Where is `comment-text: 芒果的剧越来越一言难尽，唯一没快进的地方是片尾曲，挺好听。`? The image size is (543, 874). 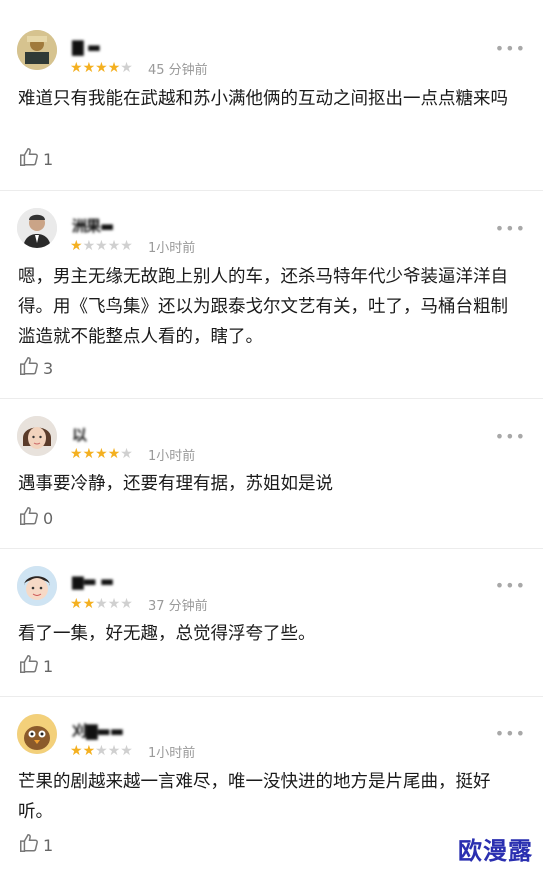 comment-text: 芒果的剧越来越一言难尽，唯一没快进的地方是片尾曲，挺好听。 is located at coordinates (254, 797).